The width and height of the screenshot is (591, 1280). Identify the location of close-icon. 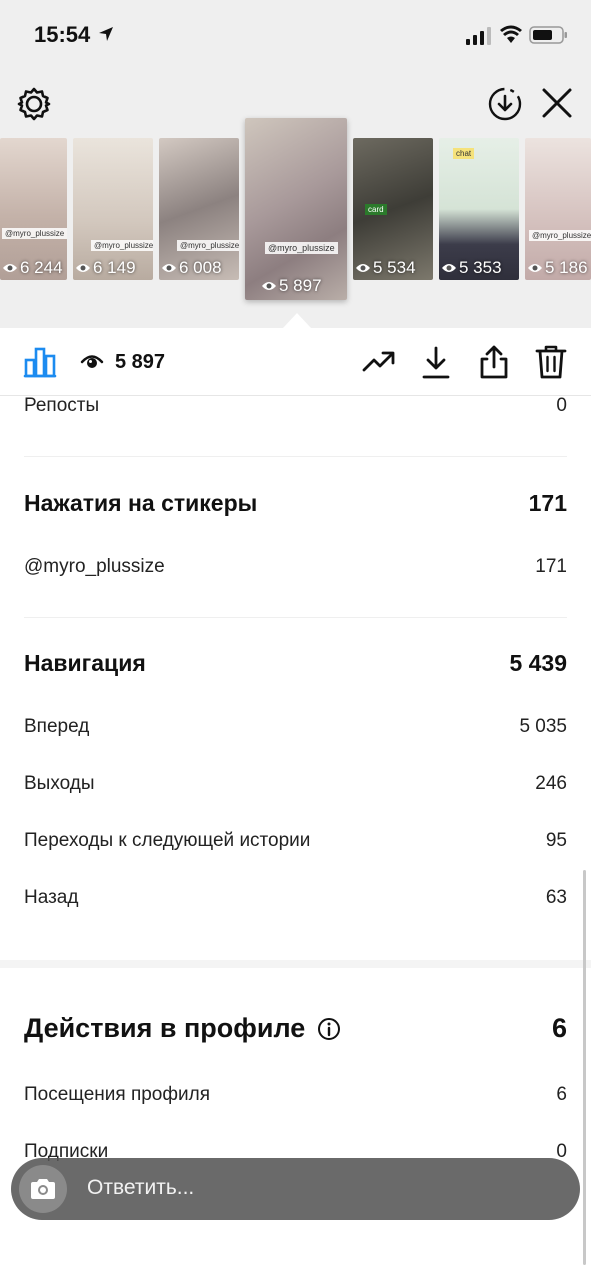
(557, 103).